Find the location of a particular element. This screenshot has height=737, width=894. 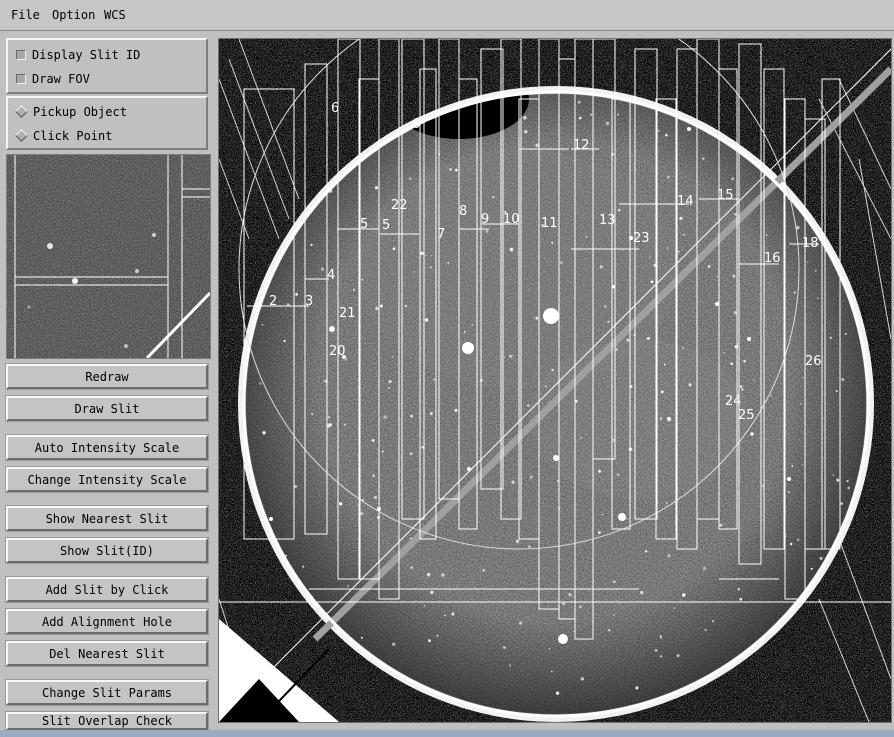

click-point-radio: Click Point is located at coordinates (63, 136).